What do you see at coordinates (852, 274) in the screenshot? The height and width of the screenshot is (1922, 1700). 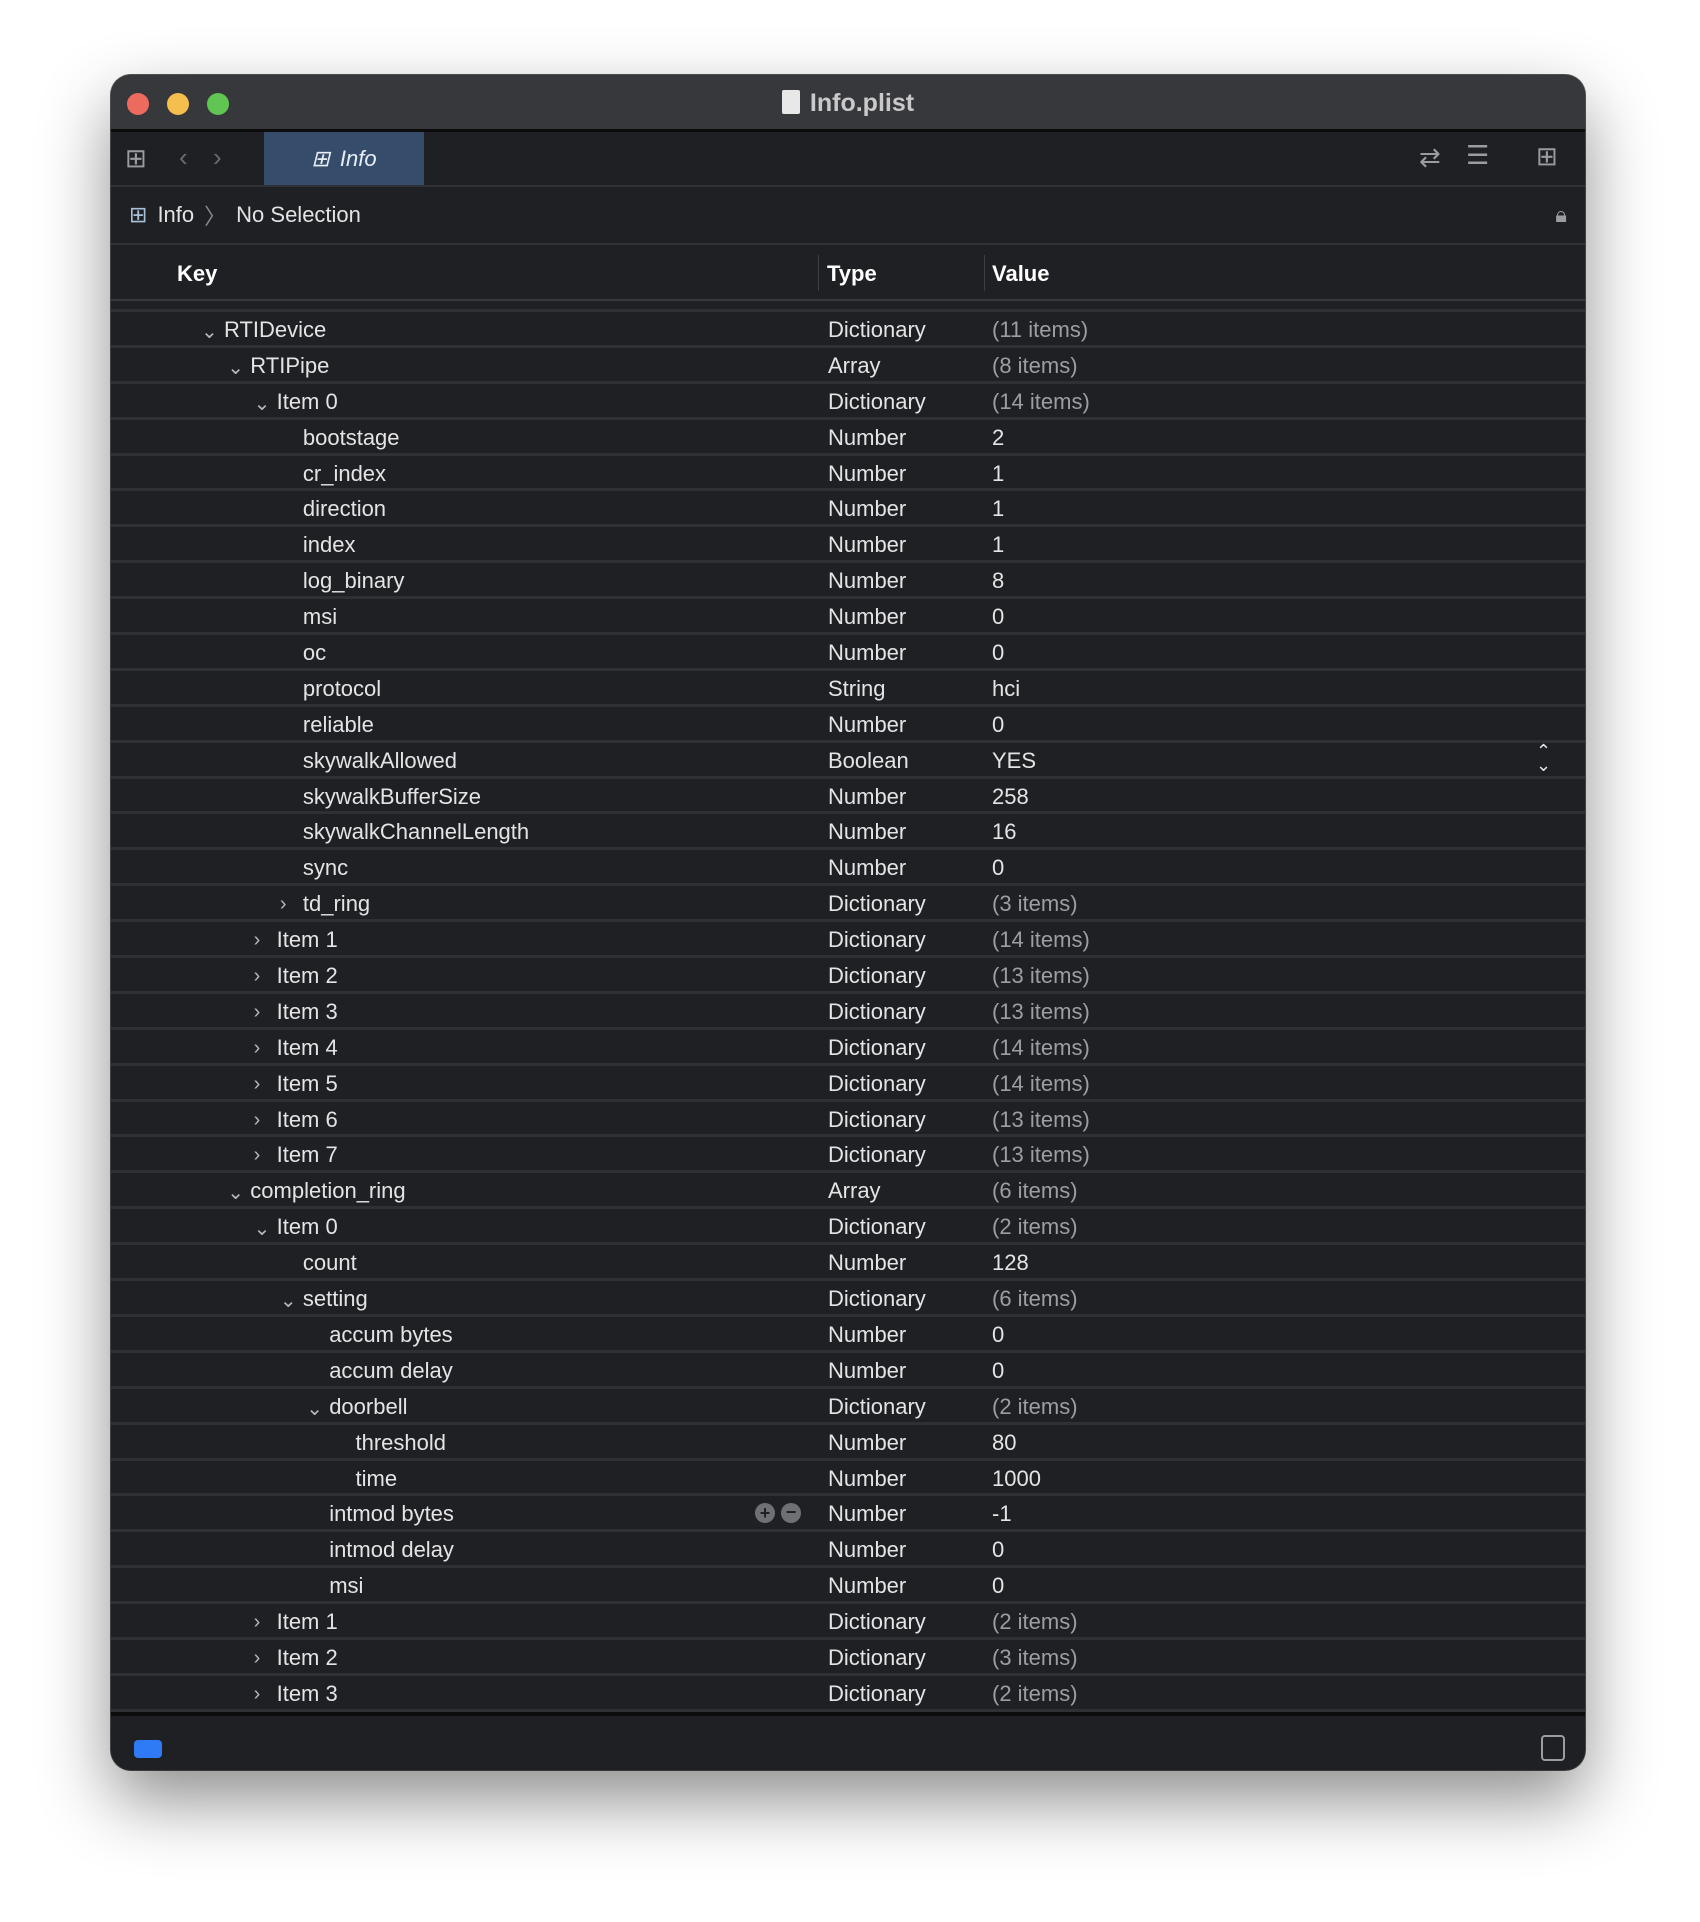 I see `column-type: Type` at bounding box center [852, 274].